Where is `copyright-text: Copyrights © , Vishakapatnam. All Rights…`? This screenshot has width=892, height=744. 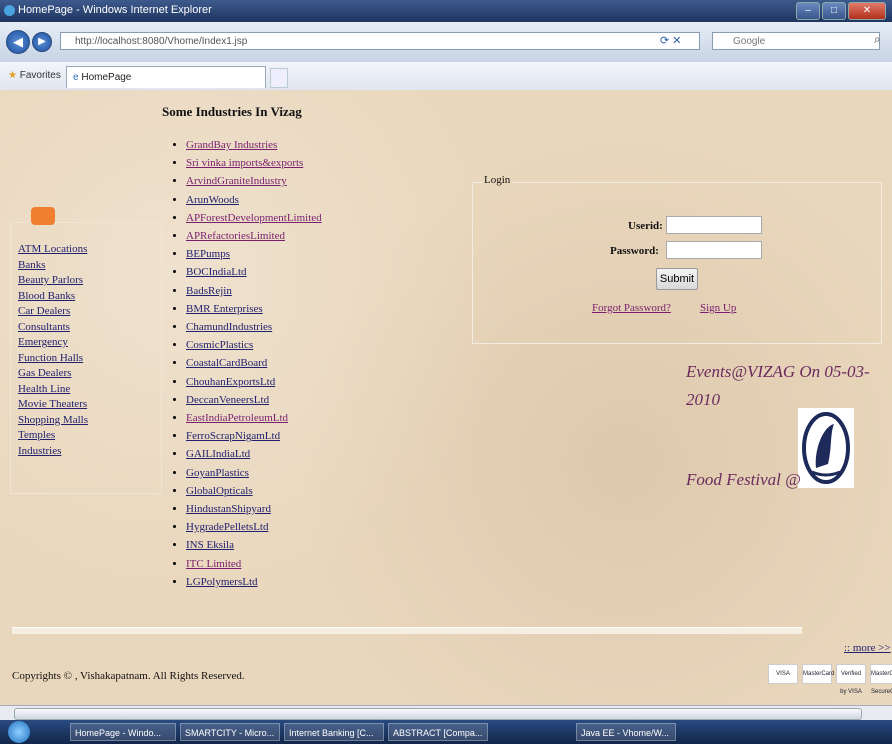
copyright-text: Copyrights © , Vishakapatnam. All Rights… is located at coordinates (128, 676).